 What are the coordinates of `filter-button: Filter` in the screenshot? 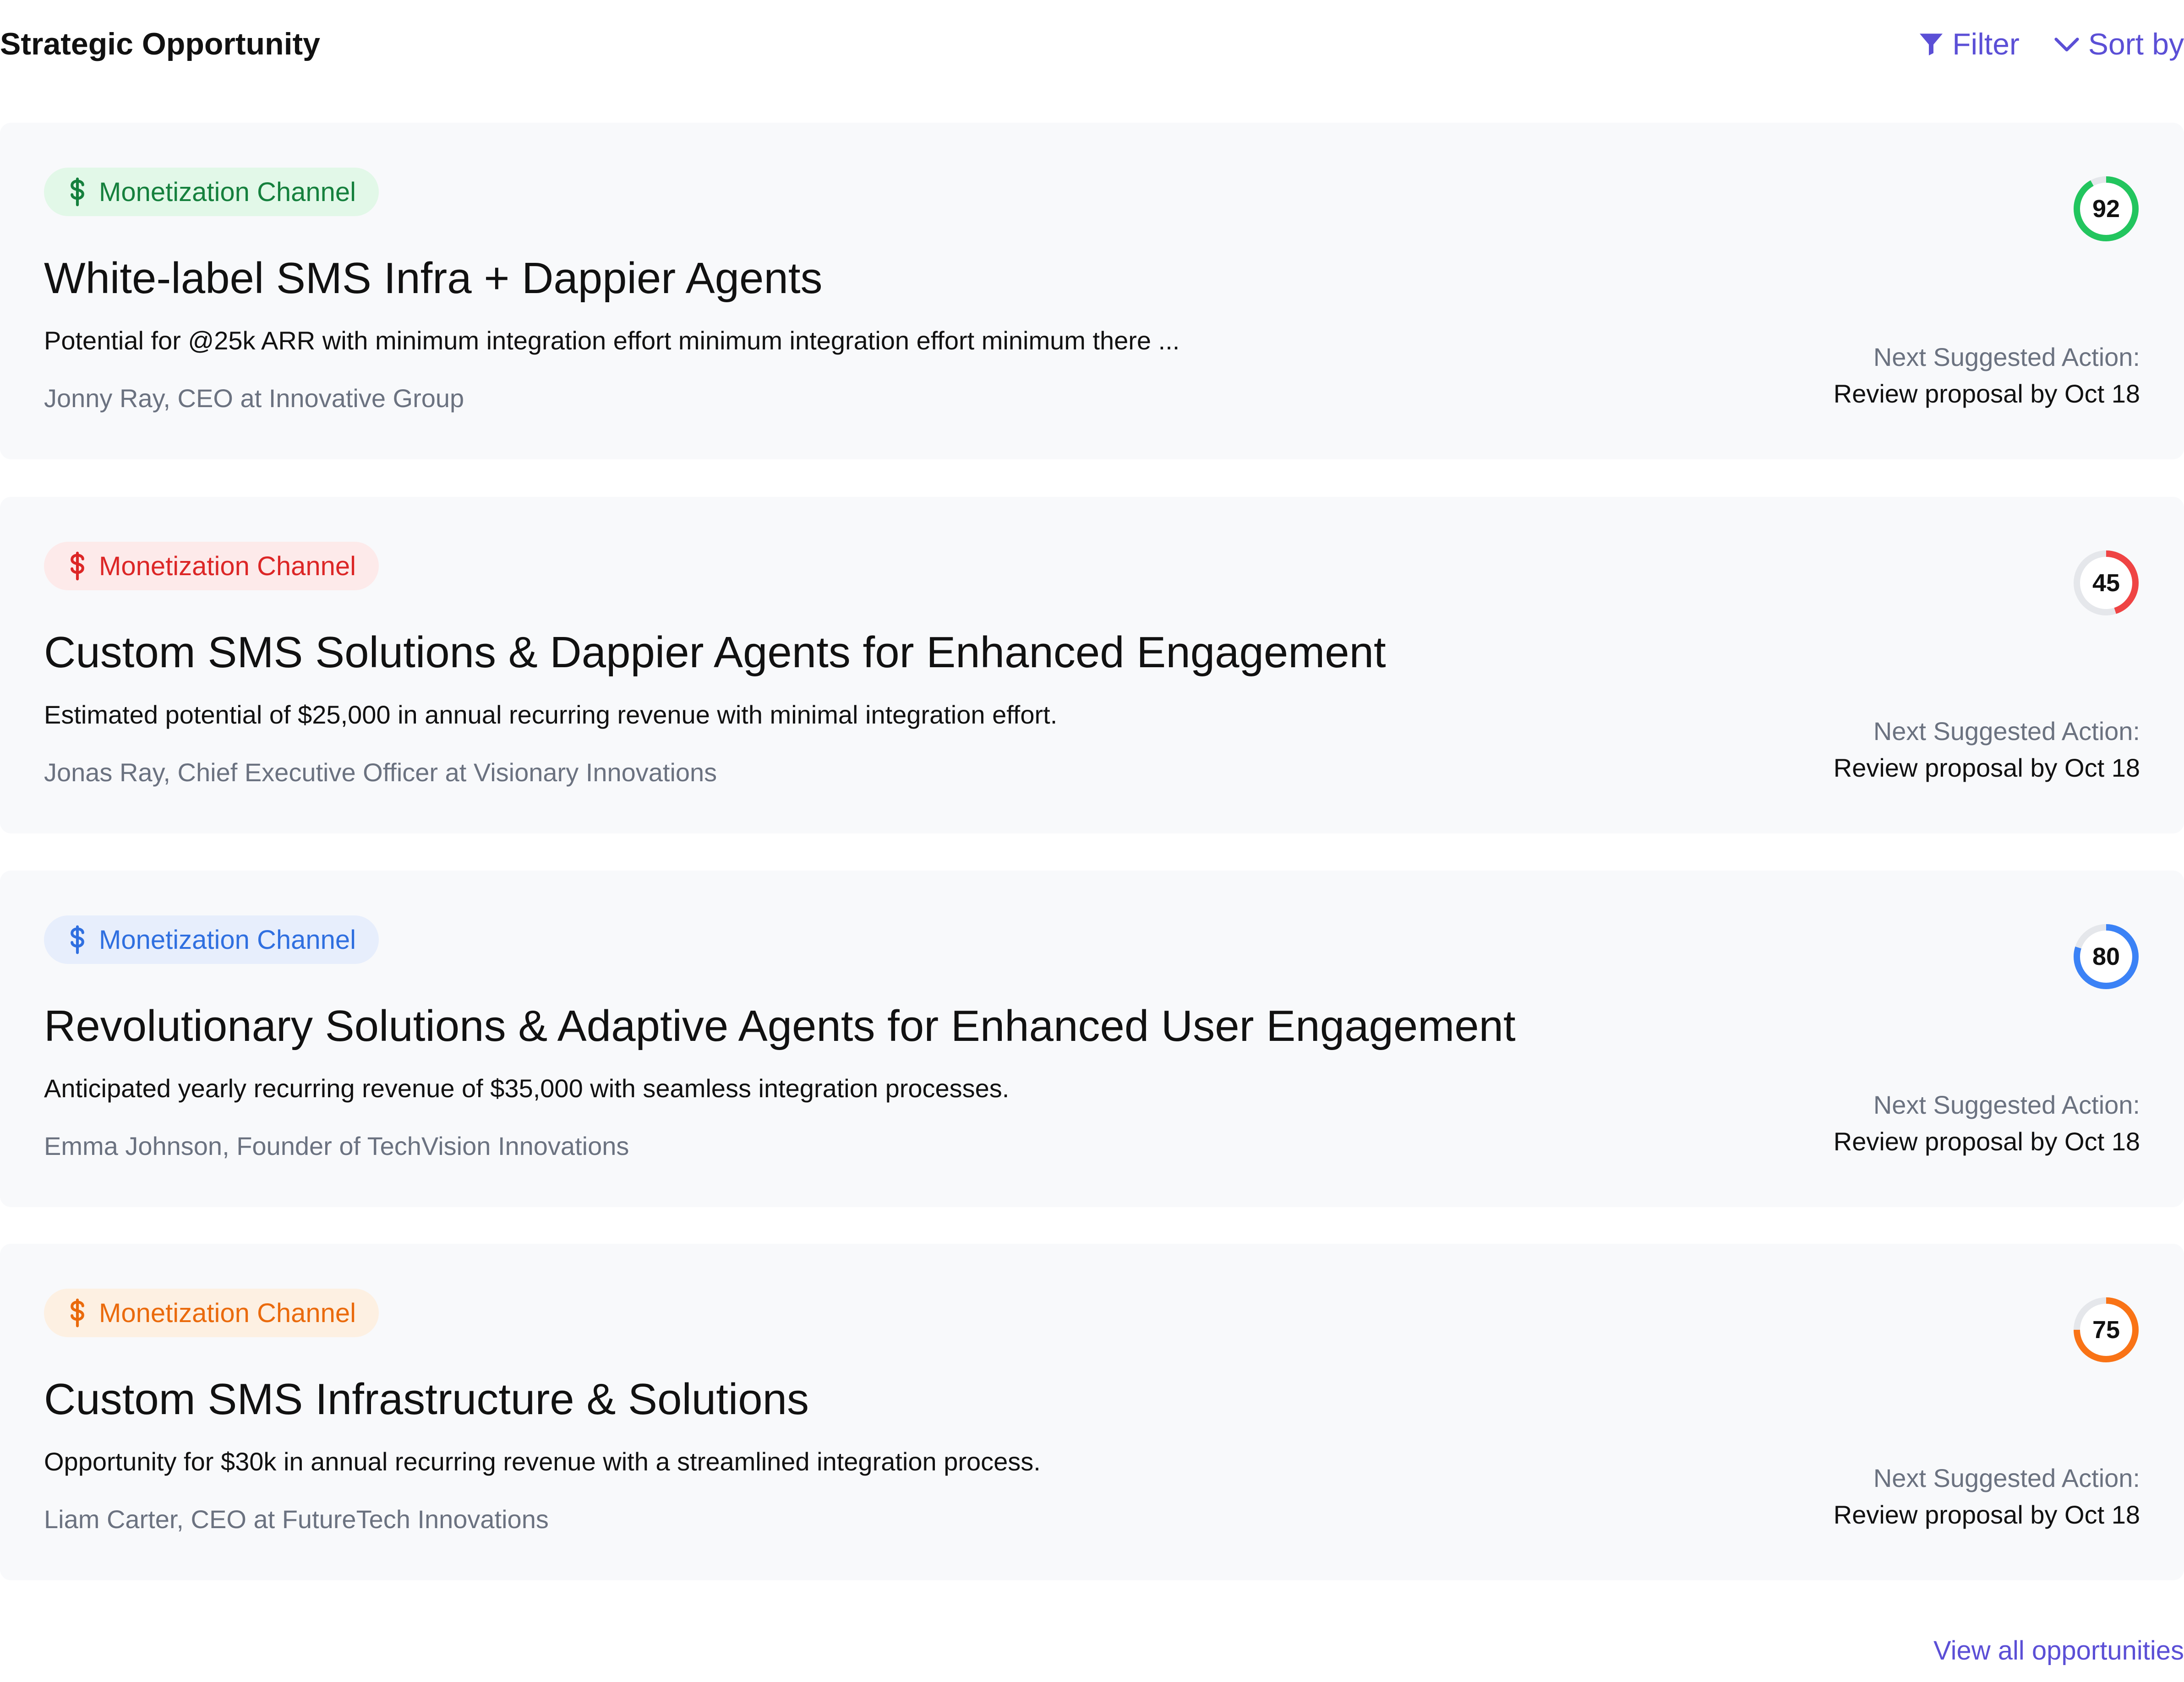 It's located at (1968, 44).